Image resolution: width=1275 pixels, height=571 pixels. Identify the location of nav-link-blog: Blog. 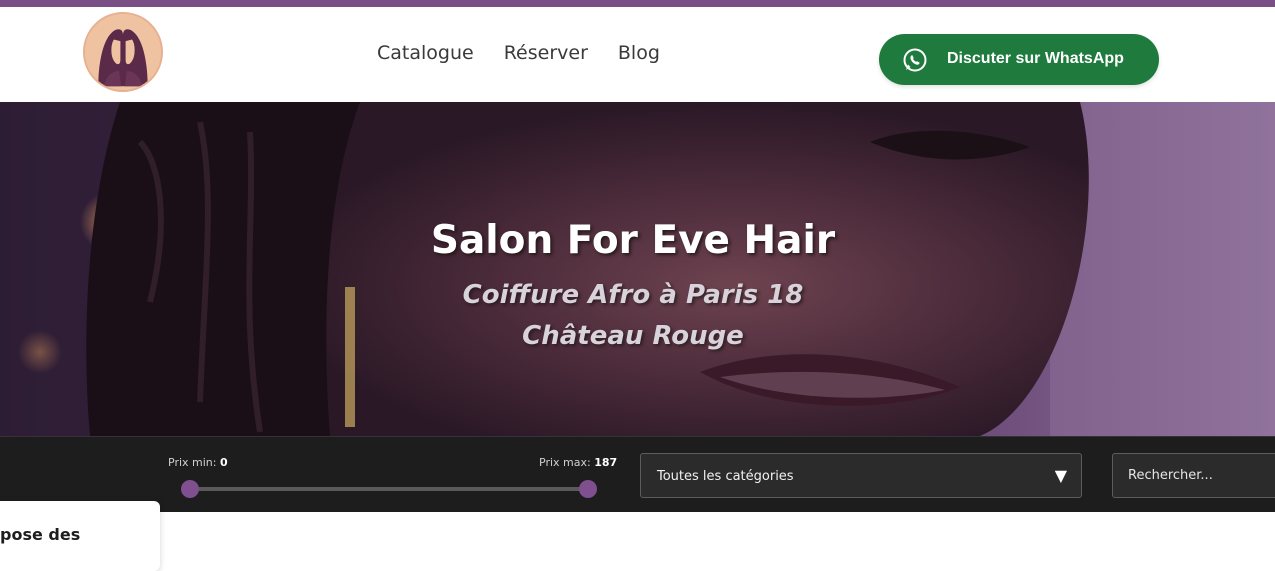
(639, 53).